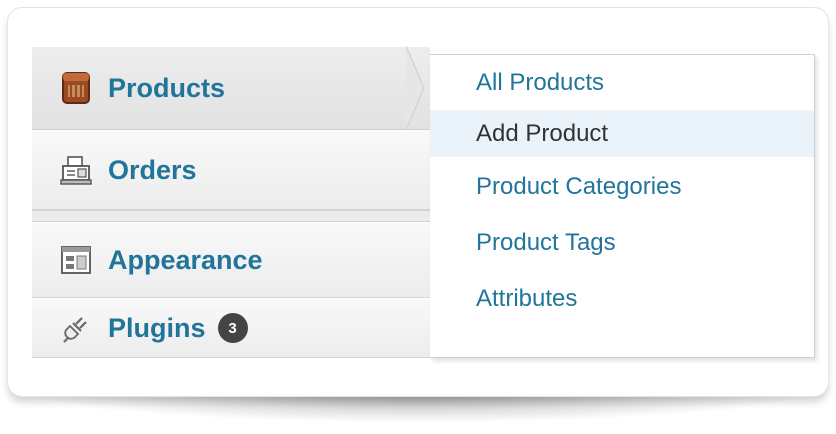 The image size is (836, 434). What do you see at coordinates (76, 88) in the screenshot?
I see `products-box-icon` at bounding box center [76, 88].